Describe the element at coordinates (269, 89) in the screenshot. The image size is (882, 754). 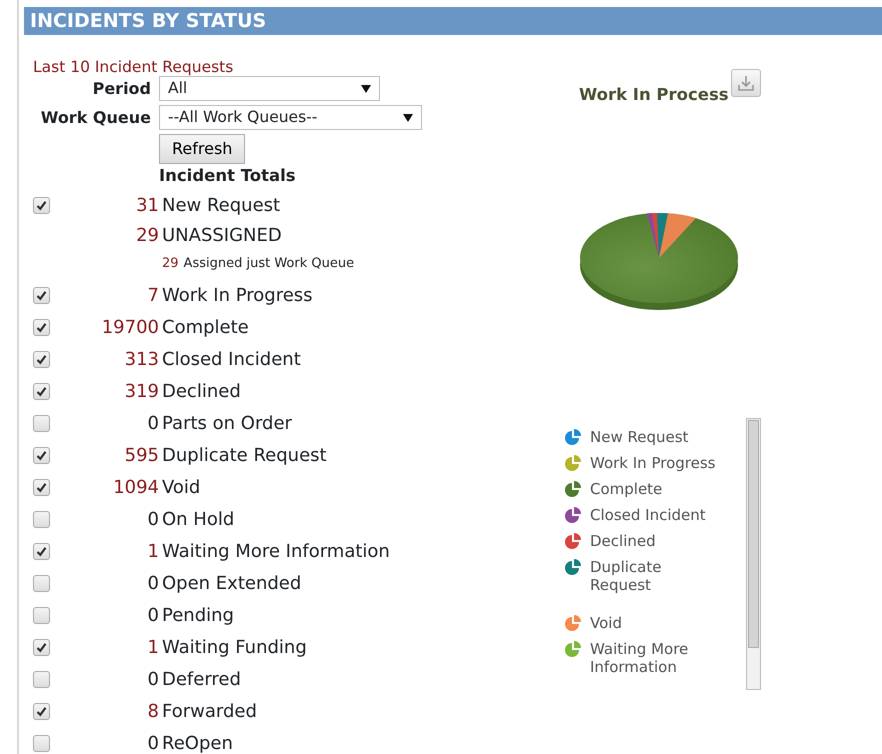
I see `period-select: All` at that location.